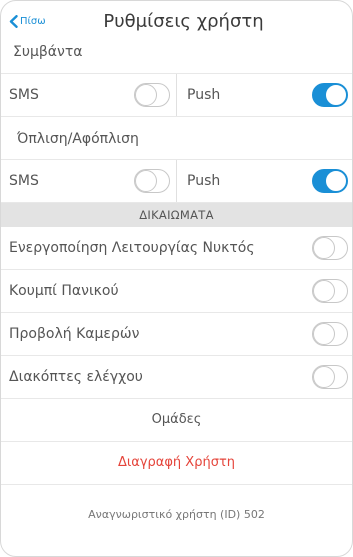 The image size is (353, 557). I want to click on events-sms-cell: SMS, so click(89, 95).